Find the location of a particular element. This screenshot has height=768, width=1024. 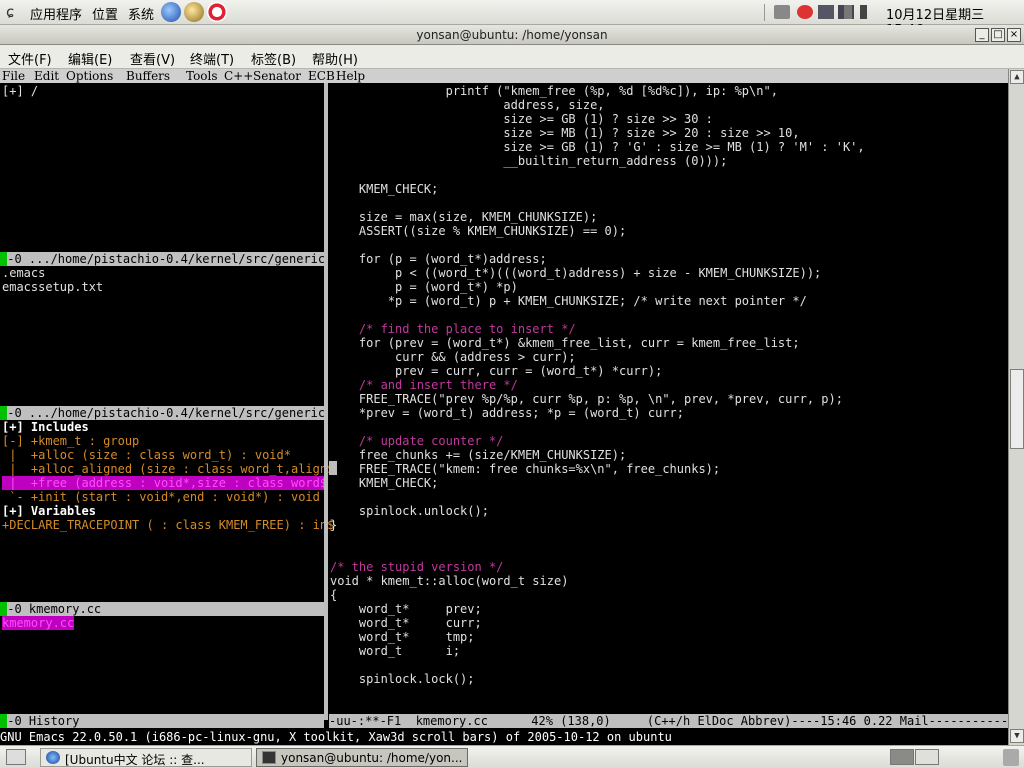

browser-launcher-icon is located at coordinates (171, 12).